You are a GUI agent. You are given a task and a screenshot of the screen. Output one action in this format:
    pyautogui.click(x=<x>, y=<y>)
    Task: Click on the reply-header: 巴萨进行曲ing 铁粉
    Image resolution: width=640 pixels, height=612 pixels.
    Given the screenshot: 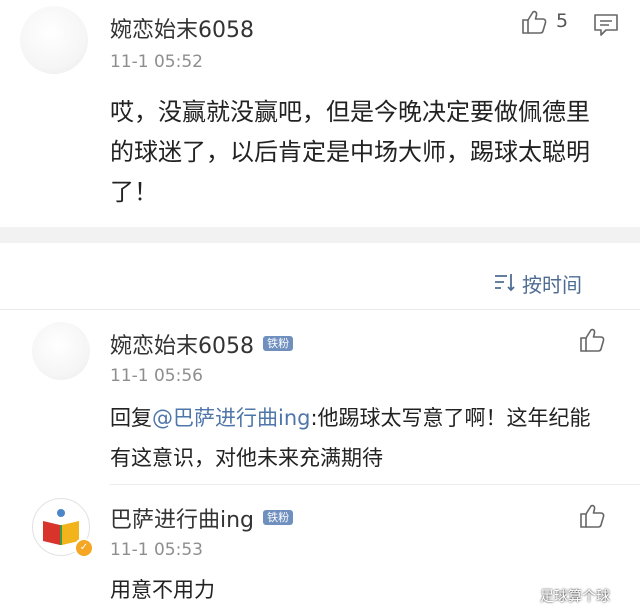 What is the action you would take?
    pyautogui.click(x=202, y=518)
    